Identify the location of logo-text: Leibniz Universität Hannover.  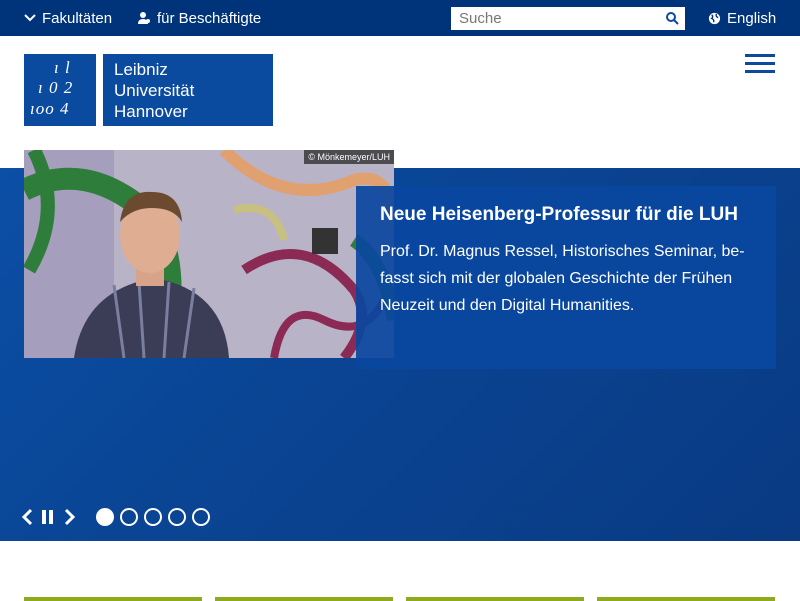
(188, 90).